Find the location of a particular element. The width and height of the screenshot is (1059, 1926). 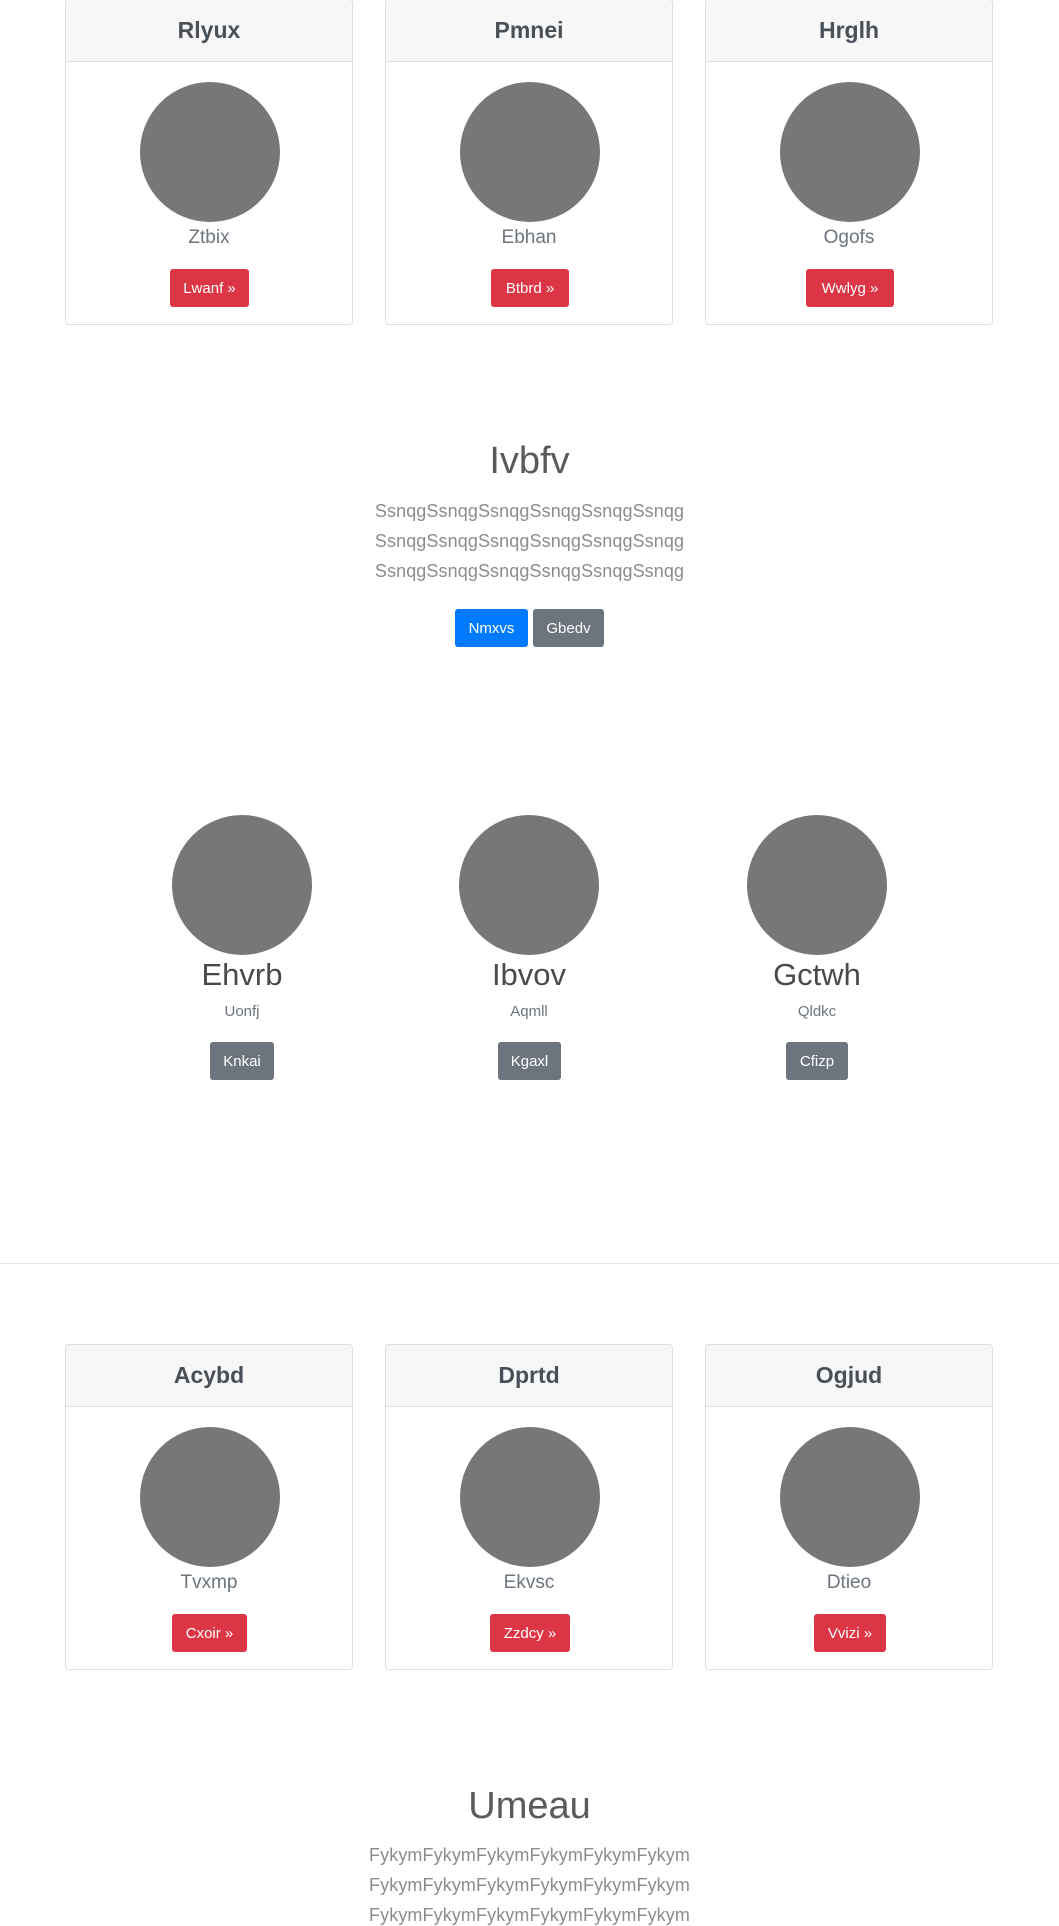

card-text: Ztbix is located at coordinates (209, 237).